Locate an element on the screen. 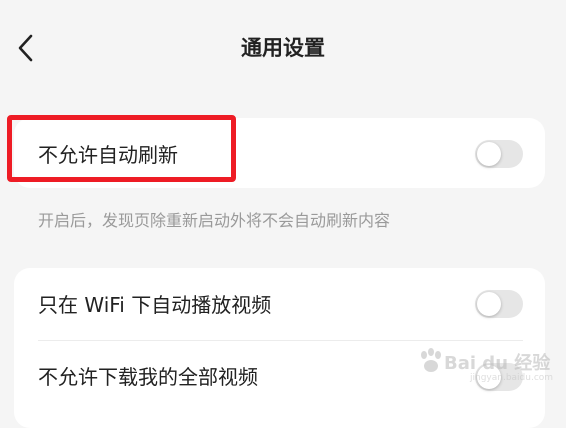 This screenshot has height=428, width=566. setting-hint-text: 开启后，发现页除重新启动外将不会自动刷新内容 is located at coordinates (214, 220).